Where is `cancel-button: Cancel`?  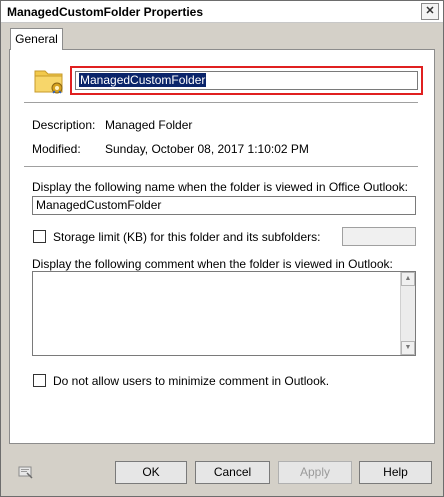
cancel-button: Cancel is located at coordinates (232, 472).